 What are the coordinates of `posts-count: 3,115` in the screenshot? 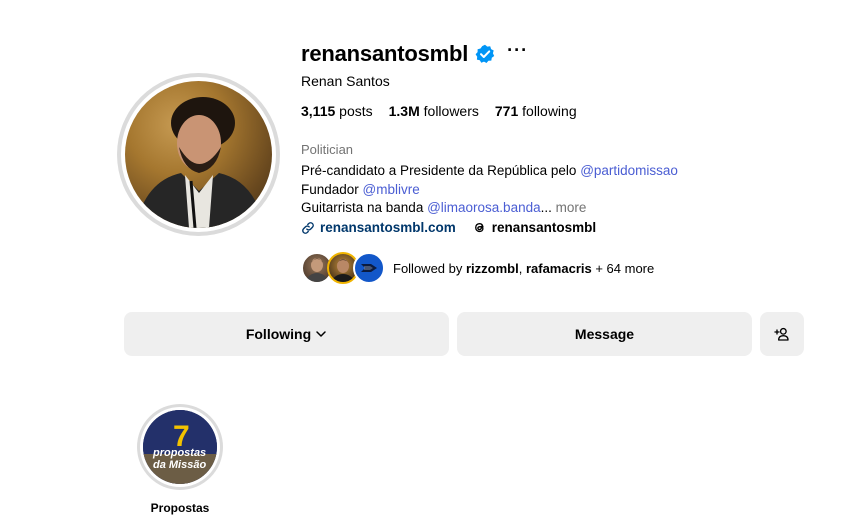 It's located at (318, 111).